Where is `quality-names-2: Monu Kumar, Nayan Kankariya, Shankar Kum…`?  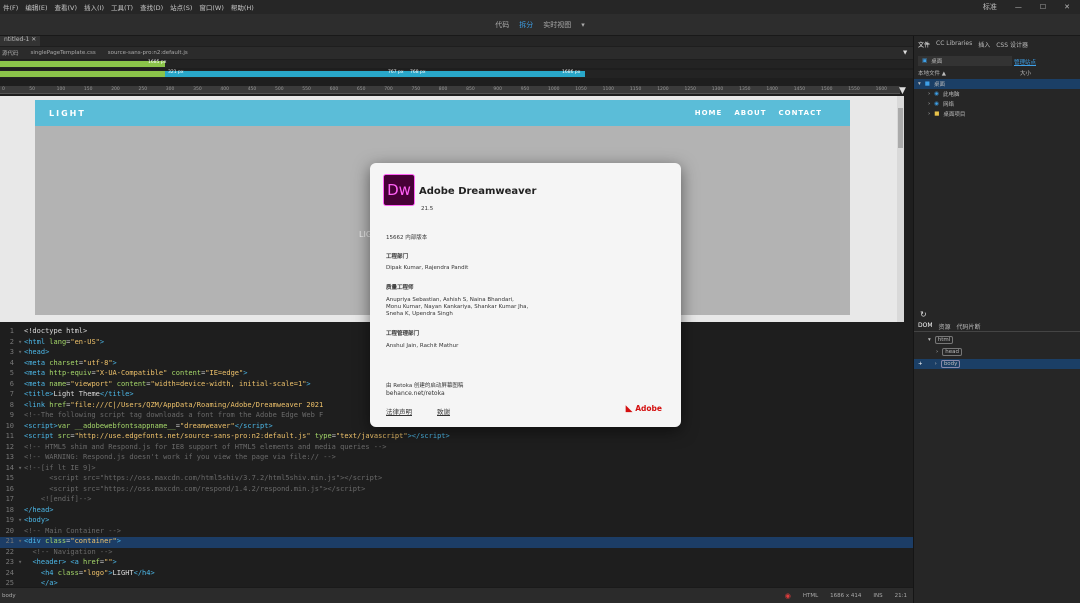 quality-names-2: Monu Kumar, Nayan Kankariya, Shankar Kum… is located at coordinates (457, 307).